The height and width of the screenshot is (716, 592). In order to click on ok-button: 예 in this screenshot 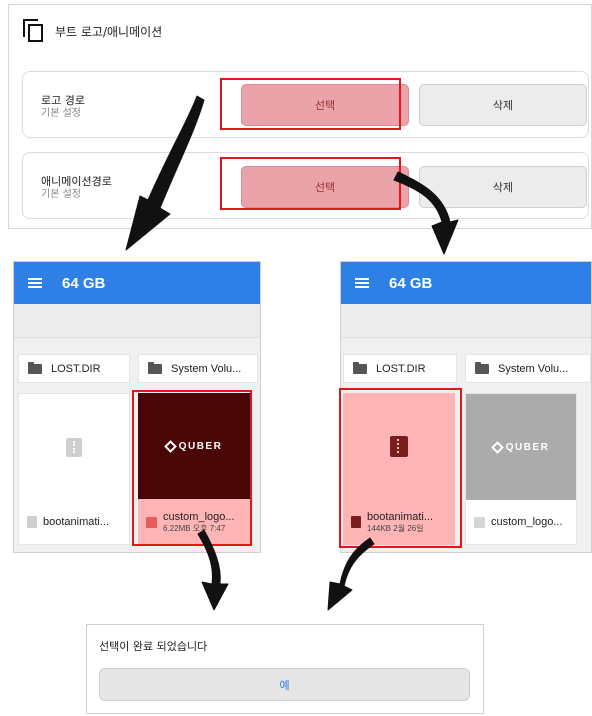, I will do `click(284, 684)`.